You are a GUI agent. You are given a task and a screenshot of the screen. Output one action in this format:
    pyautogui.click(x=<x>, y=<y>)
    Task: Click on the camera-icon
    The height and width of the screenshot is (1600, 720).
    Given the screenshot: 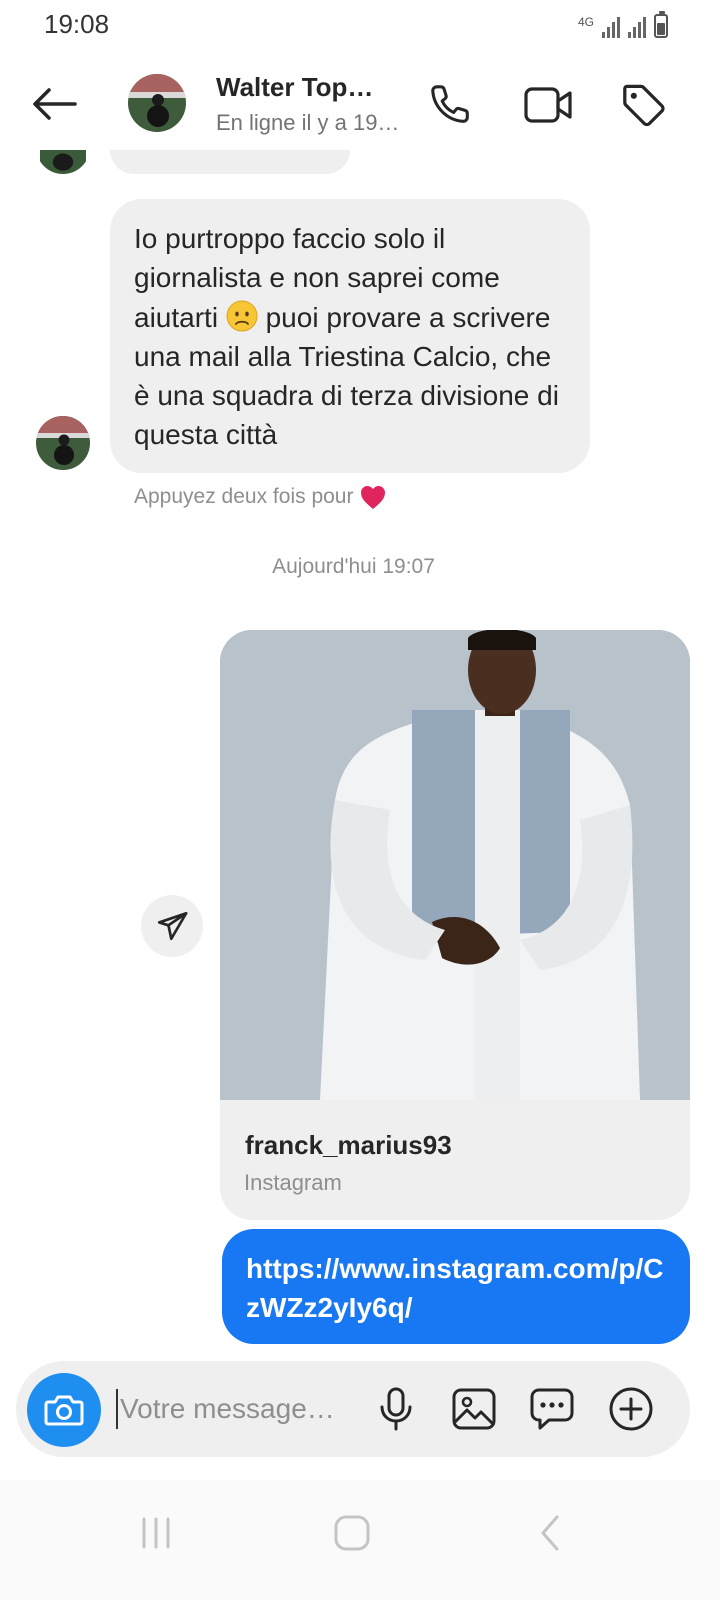 What is the action you would take?
    pyautogui.click(x=64, y=1410)
    